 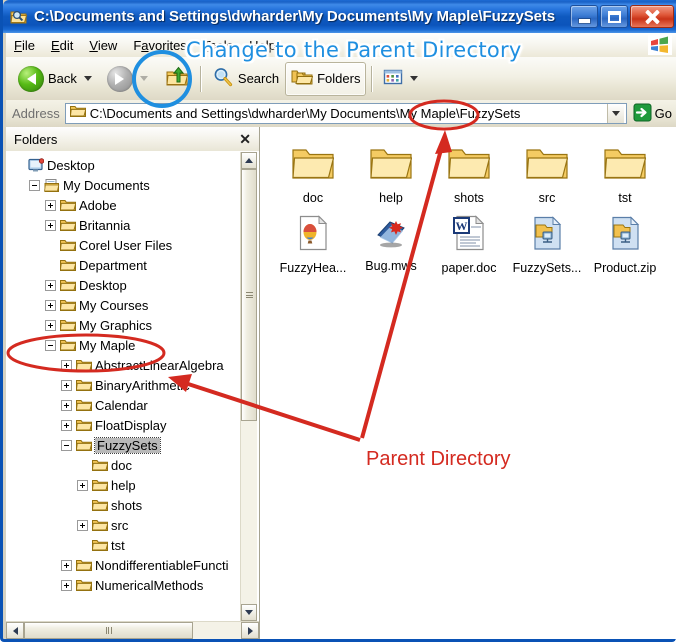 What do you see at coordinates (391, 170) in the screenshot?
I see `file-item: help` at bounding box center [391, 170].